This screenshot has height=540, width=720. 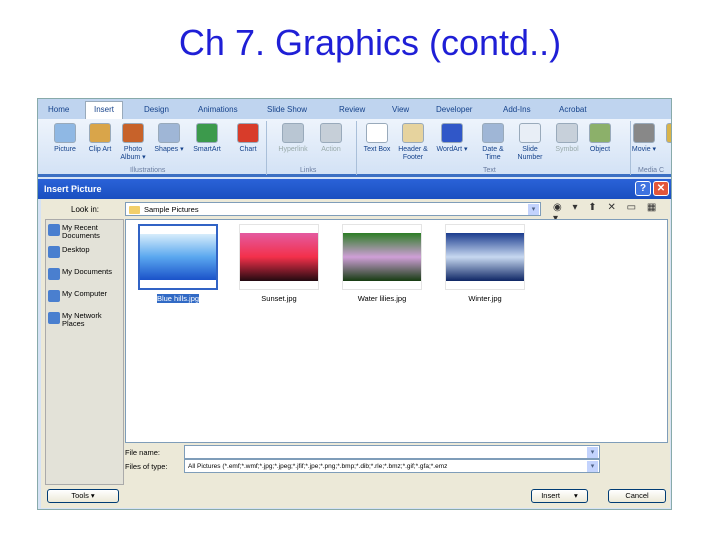 What do you see at coordinates (331, 149) in the screenshot?
I see `action-label: Action` at bounding box center [331, 149].